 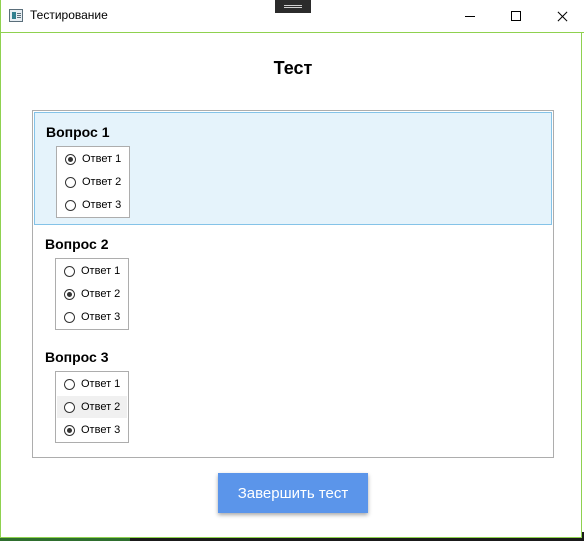 What do you see at coordinates (516, 16) in the screenshot?
I see `maximize-button` at bounding box center [516, 16].